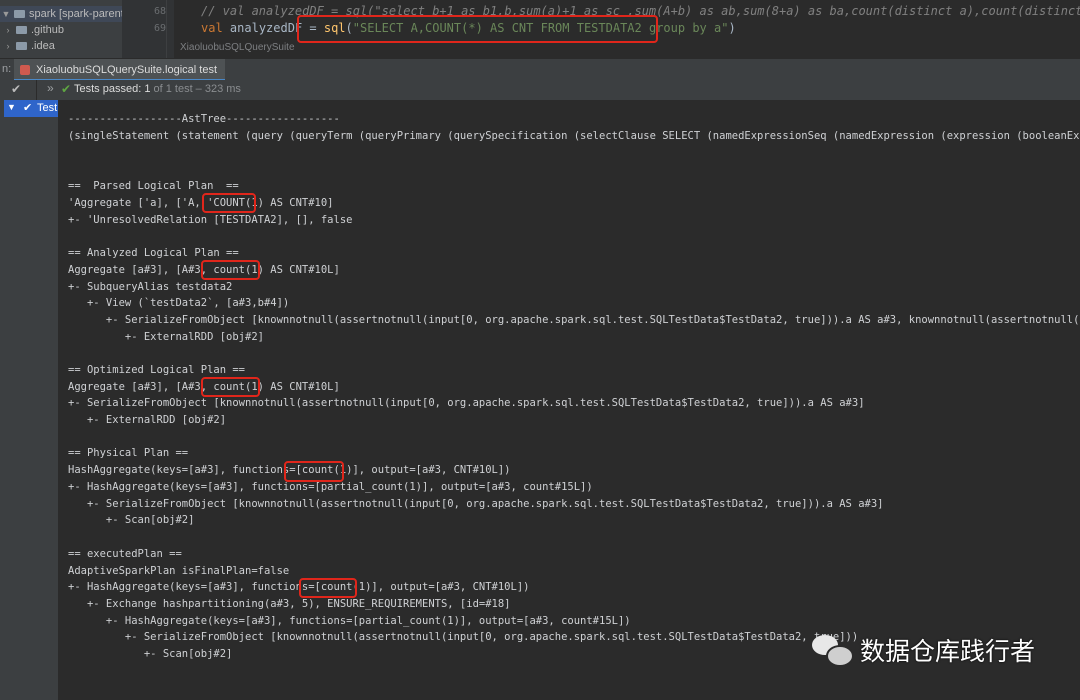 This screenshot has width=1080, height=700. I want to click on toolbar-divider, so click(36, 90).